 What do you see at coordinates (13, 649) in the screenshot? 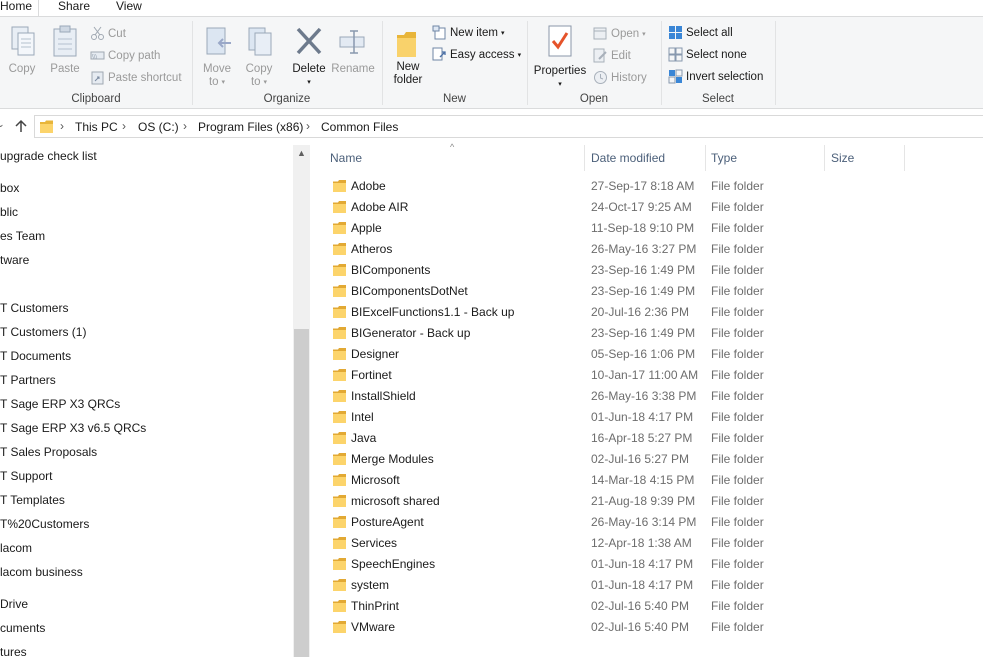
I see `nav-item: tures` at bounding box center [13, 649].